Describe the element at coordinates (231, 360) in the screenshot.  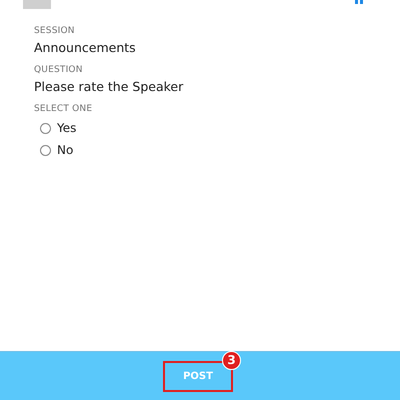
I see `step-badge: 3` at that location.